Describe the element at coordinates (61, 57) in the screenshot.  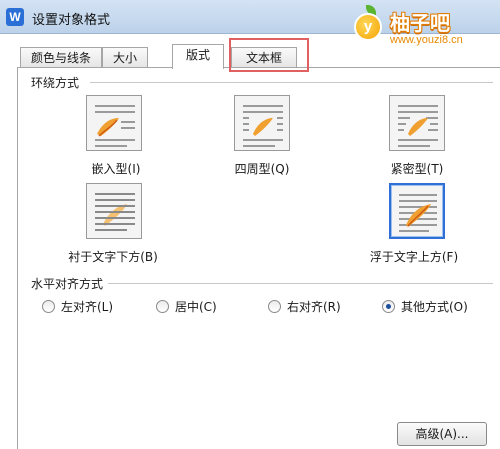
I see `tab-color-and-lines: 颜色与线条` at that location.